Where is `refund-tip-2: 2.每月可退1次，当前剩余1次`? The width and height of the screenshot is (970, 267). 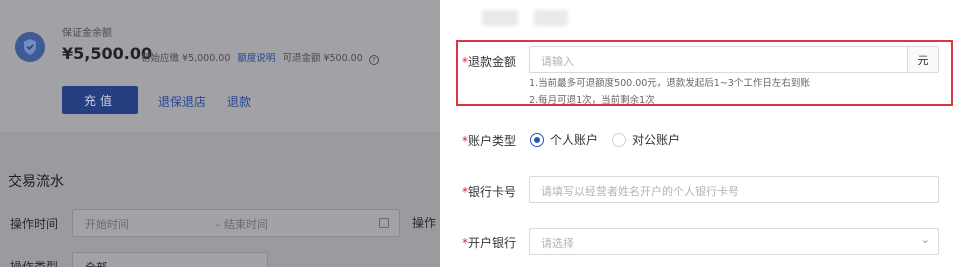
refund-tip-2: 2.每月可退1次，当前剩余1次 is located at coordinates (592, 100).